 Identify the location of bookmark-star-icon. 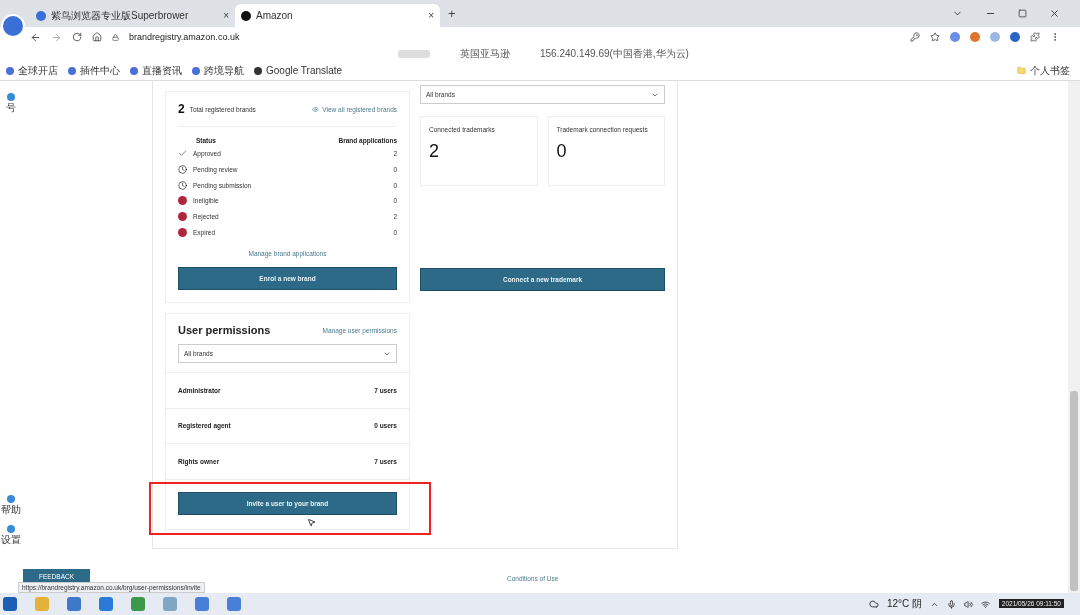
(935, 37).